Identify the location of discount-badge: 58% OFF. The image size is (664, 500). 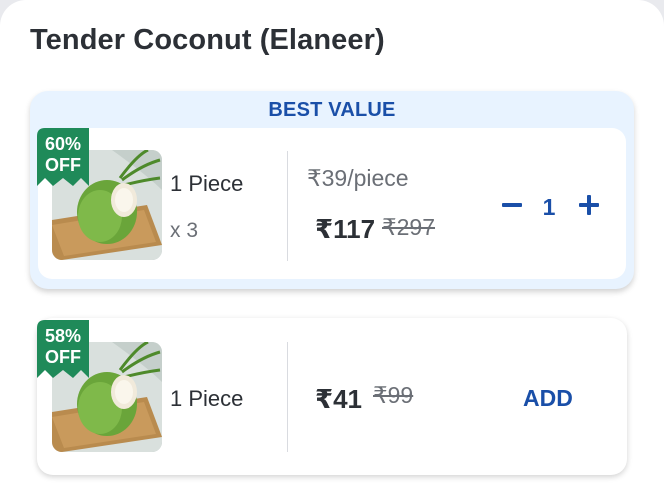
(63, 349).